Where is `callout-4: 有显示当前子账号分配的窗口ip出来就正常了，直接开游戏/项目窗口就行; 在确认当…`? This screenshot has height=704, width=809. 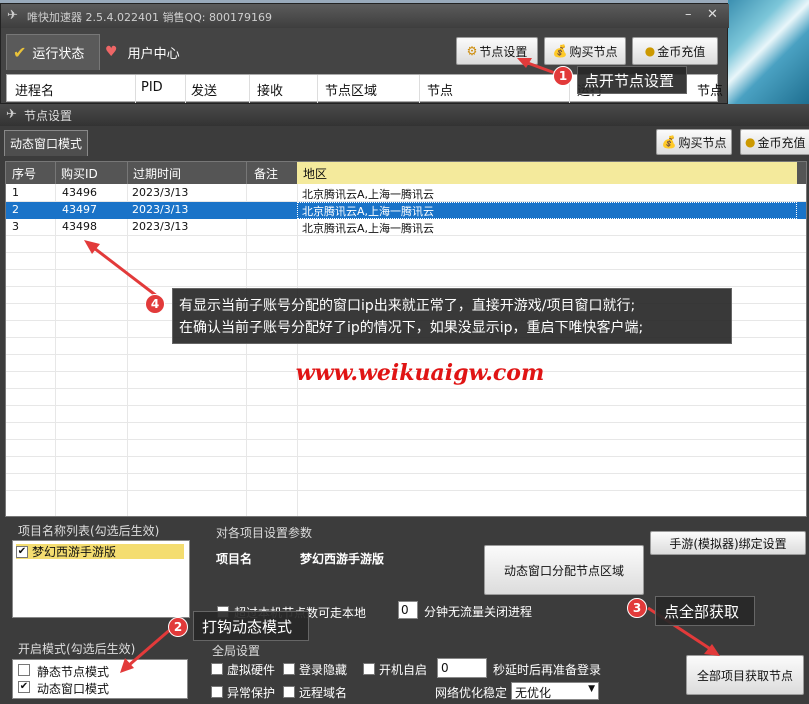 callout-4: 有显示当前子账号分配的窗口ip出来就正常了，直接开游戏/项目窗口就行; 在确认当… is located at coordinates (452, 316).